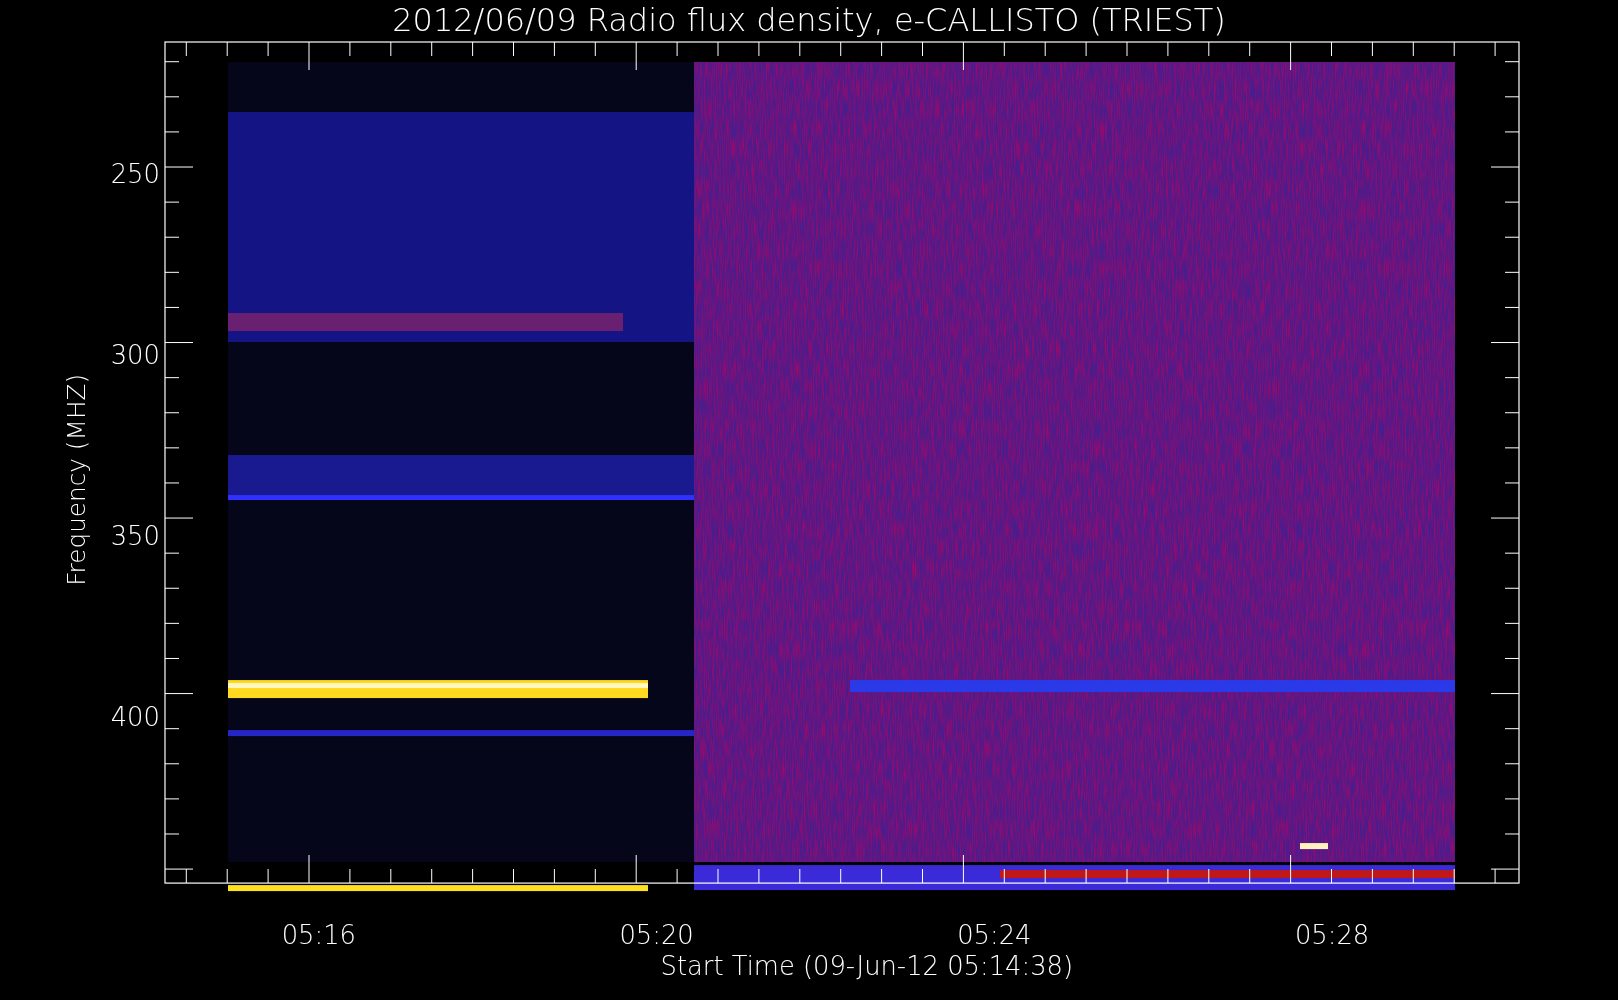 The height and width of the screenshot is (1000, 1618). What do you see at coordinates (867, 966) in the screenshot?
I see `x-axis-label: Start Time (09-Jun-12 05:14:38)` at bounding box center [867, 966].